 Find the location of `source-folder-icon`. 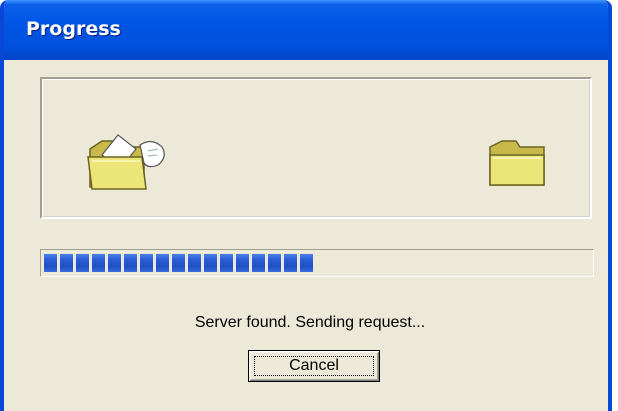

source-folder-icon is located at coordinates (131, 164).